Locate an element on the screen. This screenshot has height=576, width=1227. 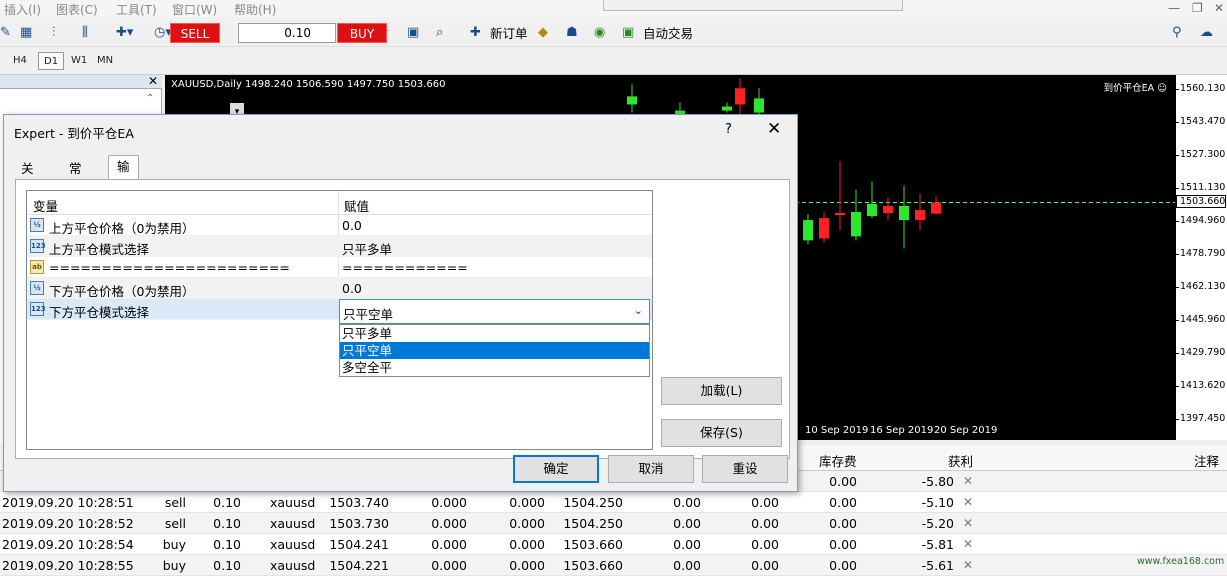
tf-d1: D1 is located at coordinates (51, 61).